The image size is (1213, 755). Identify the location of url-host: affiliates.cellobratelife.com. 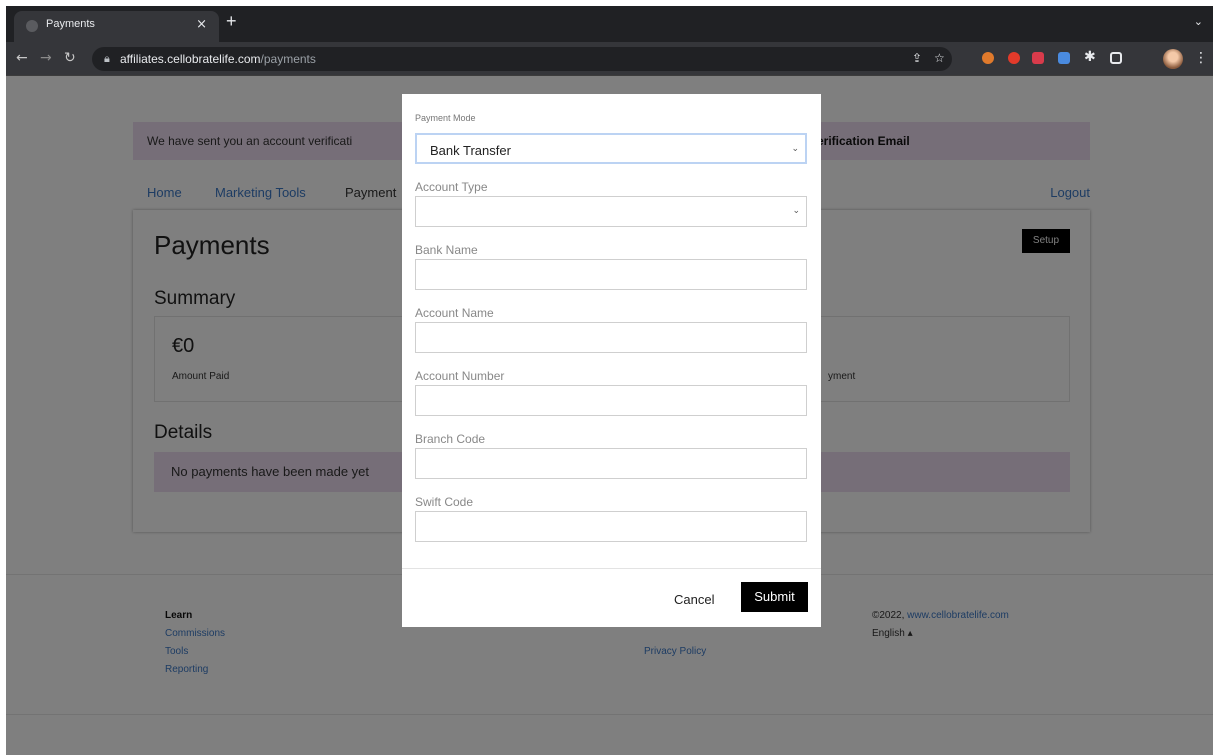
(190, 59).